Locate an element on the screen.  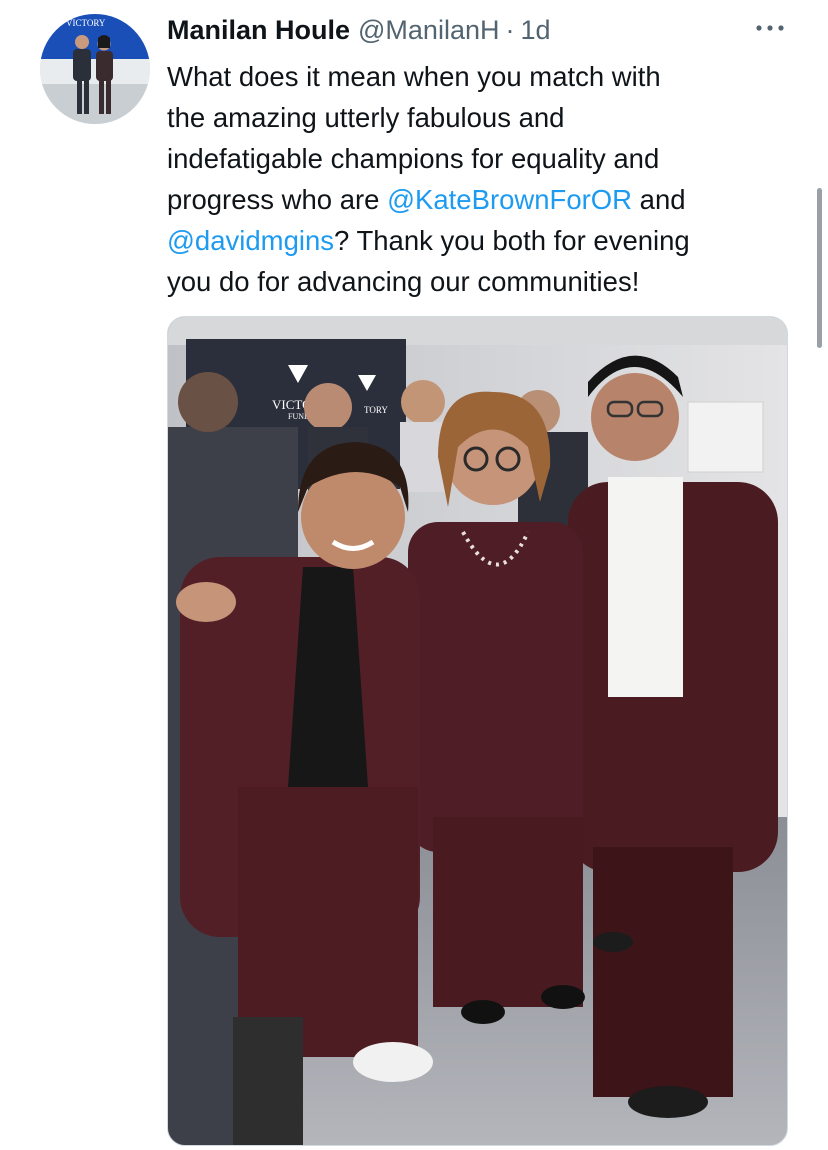
avatar-sign-text: VICTORY is located at coordinates (86, 23).